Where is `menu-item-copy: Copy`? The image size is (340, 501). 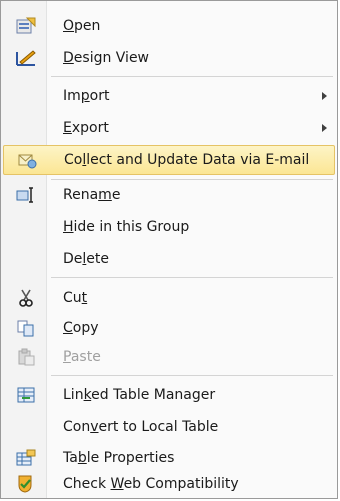 menu-item-copy: Copy is located at coordinates (169, 328).